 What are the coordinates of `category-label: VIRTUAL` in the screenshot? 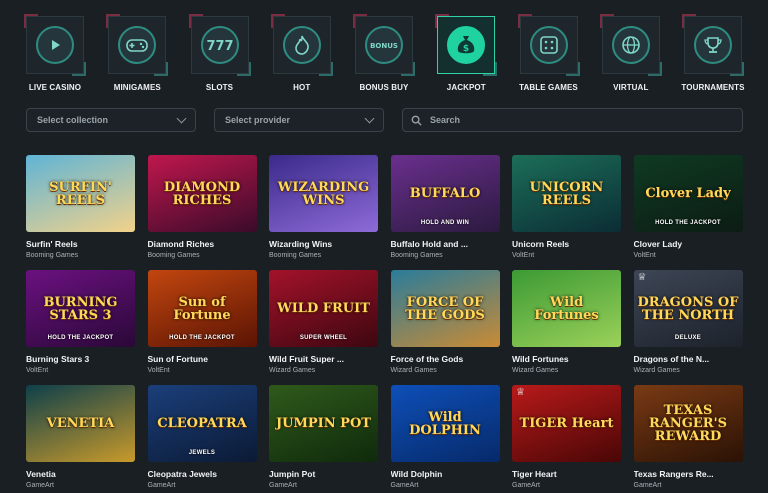 It's located at (631, 87).